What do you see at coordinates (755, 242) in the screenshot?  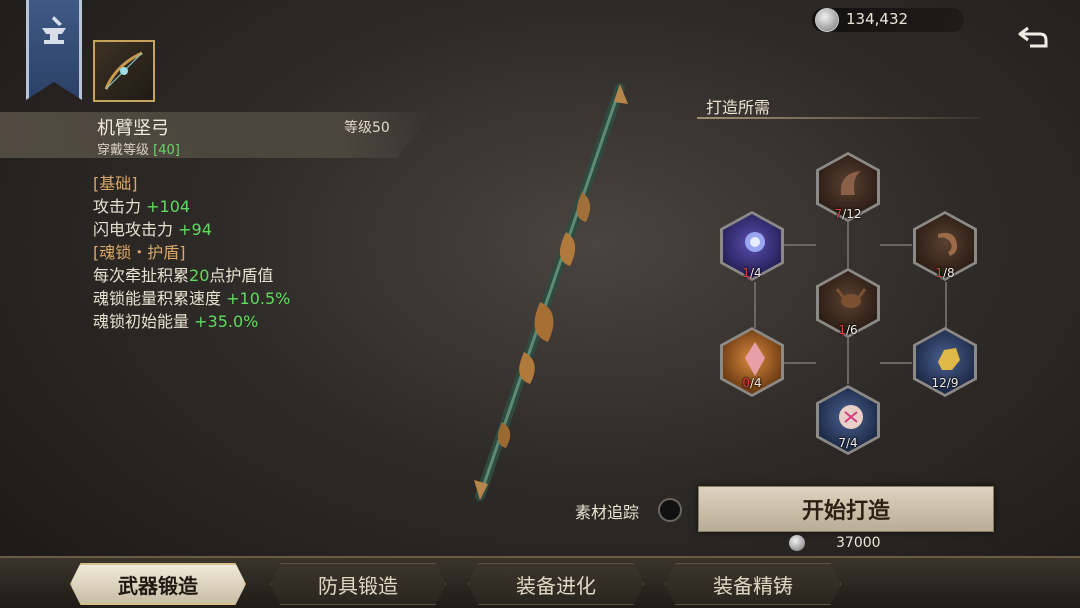 I see `spirit-crystal-material-icon` at bounding box center [755, 242].